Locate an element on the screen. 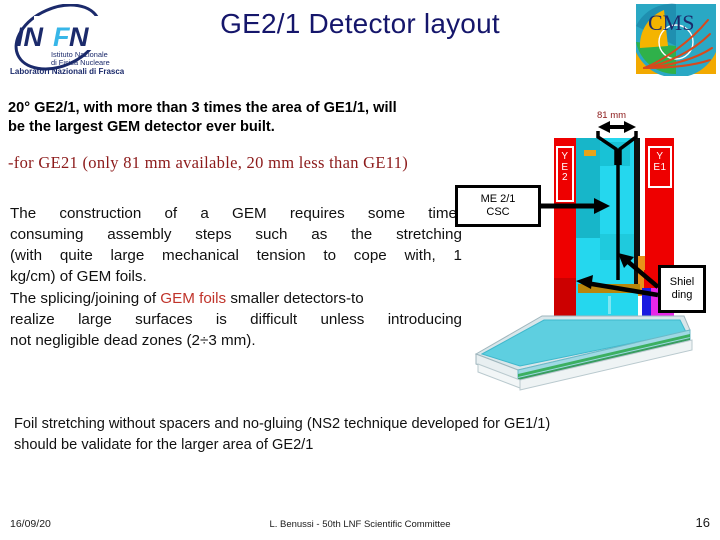  dim-bracket-left is located at coordinates (607, 148).